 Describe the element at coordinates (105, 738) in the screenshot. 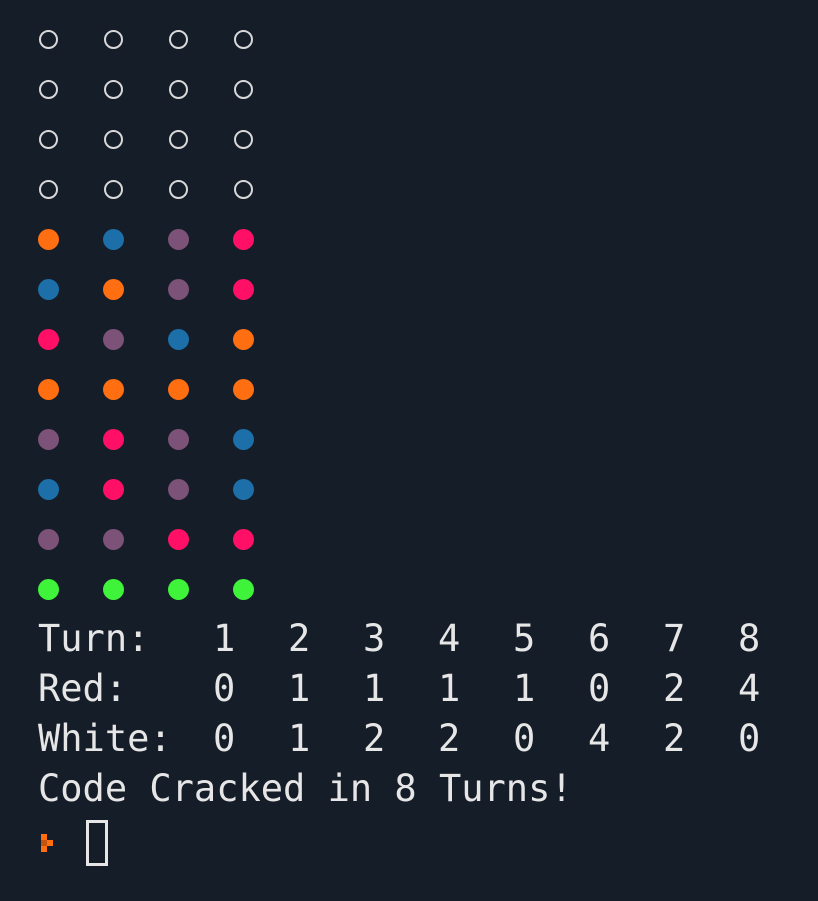

I see `white-label: White:` at that location.